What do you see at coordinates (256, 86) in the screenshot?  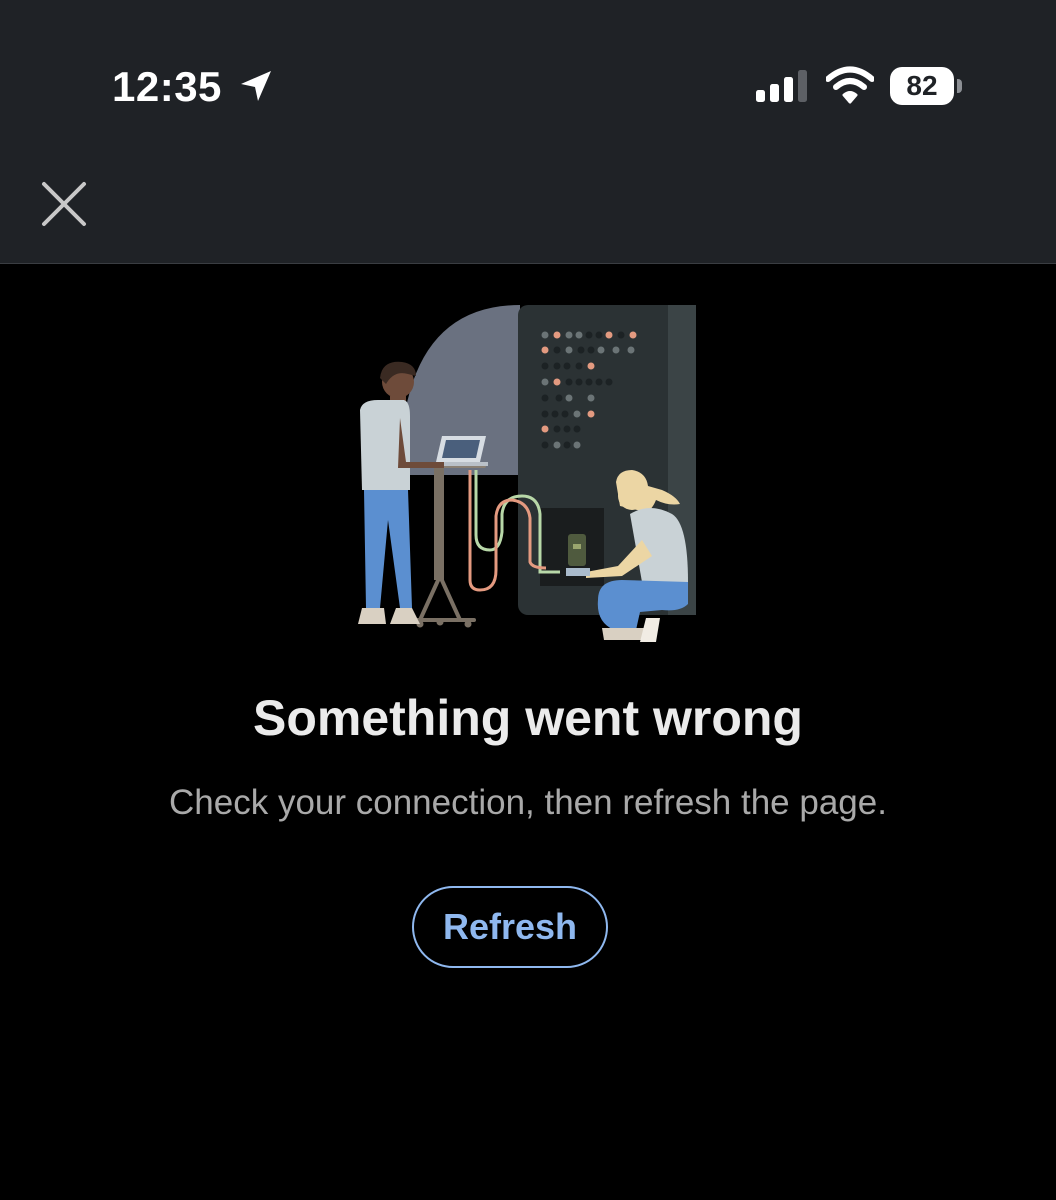 I see `location-arrow-icon` at bounding box center [256, 86].